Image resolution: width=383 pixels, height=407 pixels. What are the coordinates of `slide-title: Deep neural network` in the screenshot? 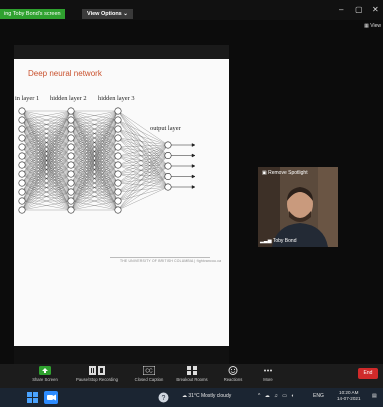 It's located at (65, 73).